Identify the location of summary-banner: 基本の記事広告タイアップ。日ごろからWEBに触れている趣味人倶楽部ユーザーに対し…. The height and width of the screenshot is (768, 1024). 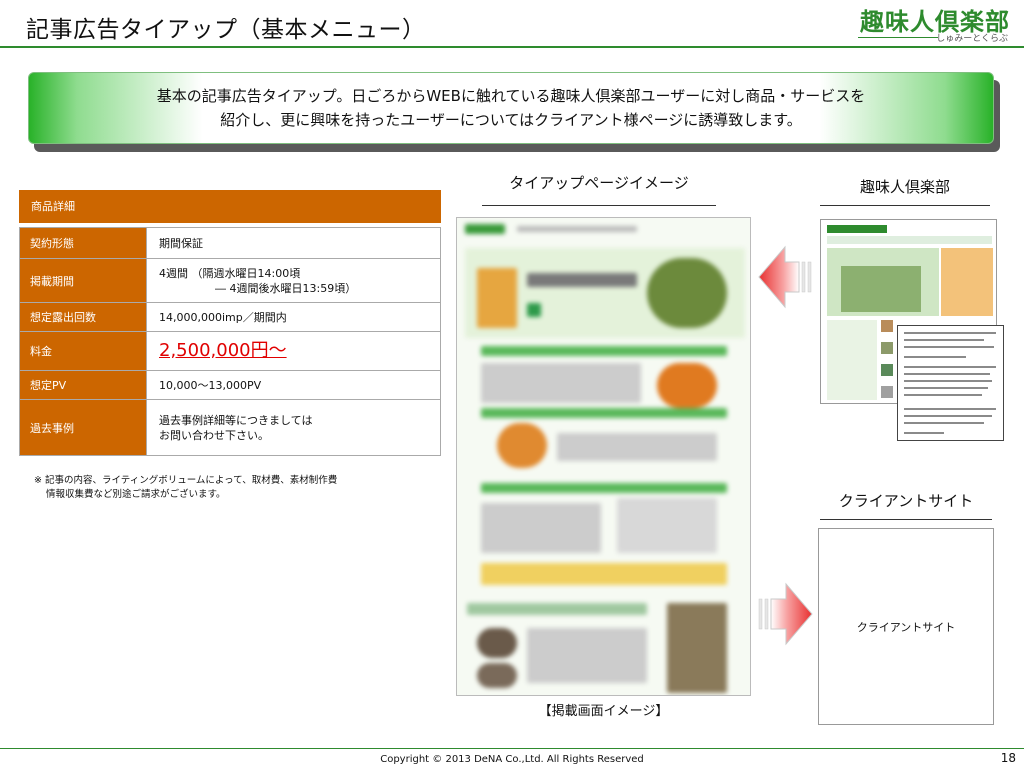
(511, 108).